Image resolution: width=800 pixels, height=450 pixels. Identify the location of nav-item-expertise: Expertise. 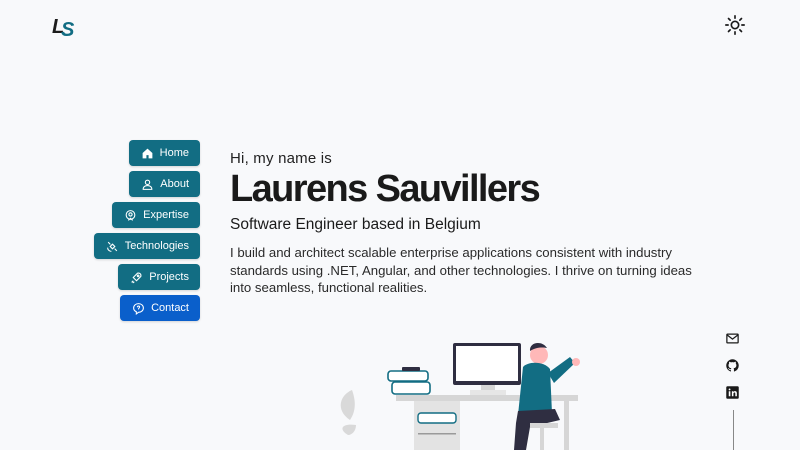
(156, 215).